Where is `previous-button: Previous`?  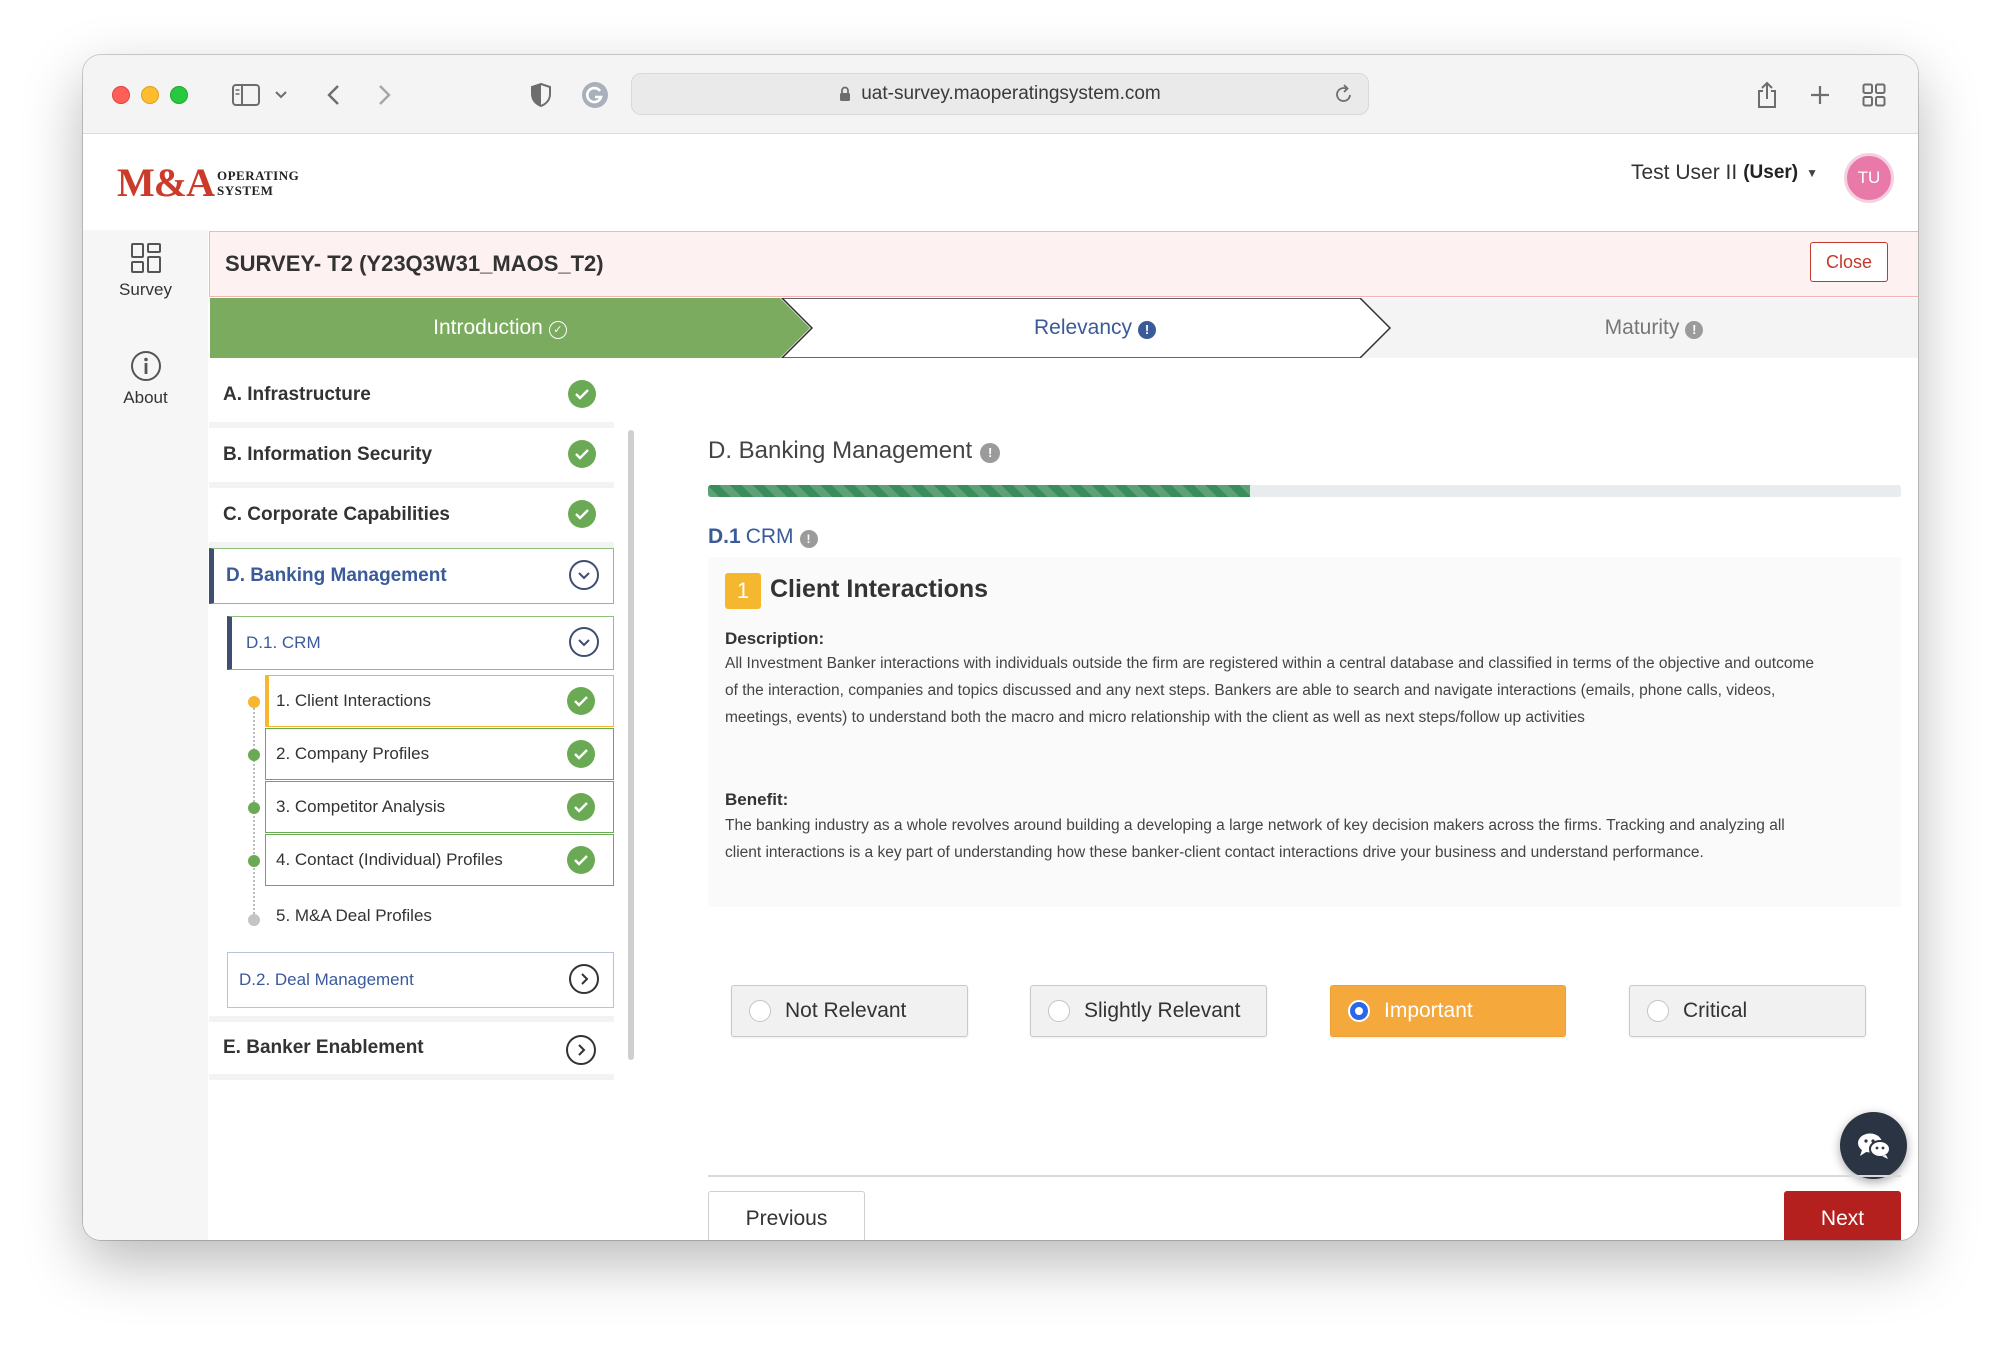 previous-button: Previous is located at coordinates (786, 1215).